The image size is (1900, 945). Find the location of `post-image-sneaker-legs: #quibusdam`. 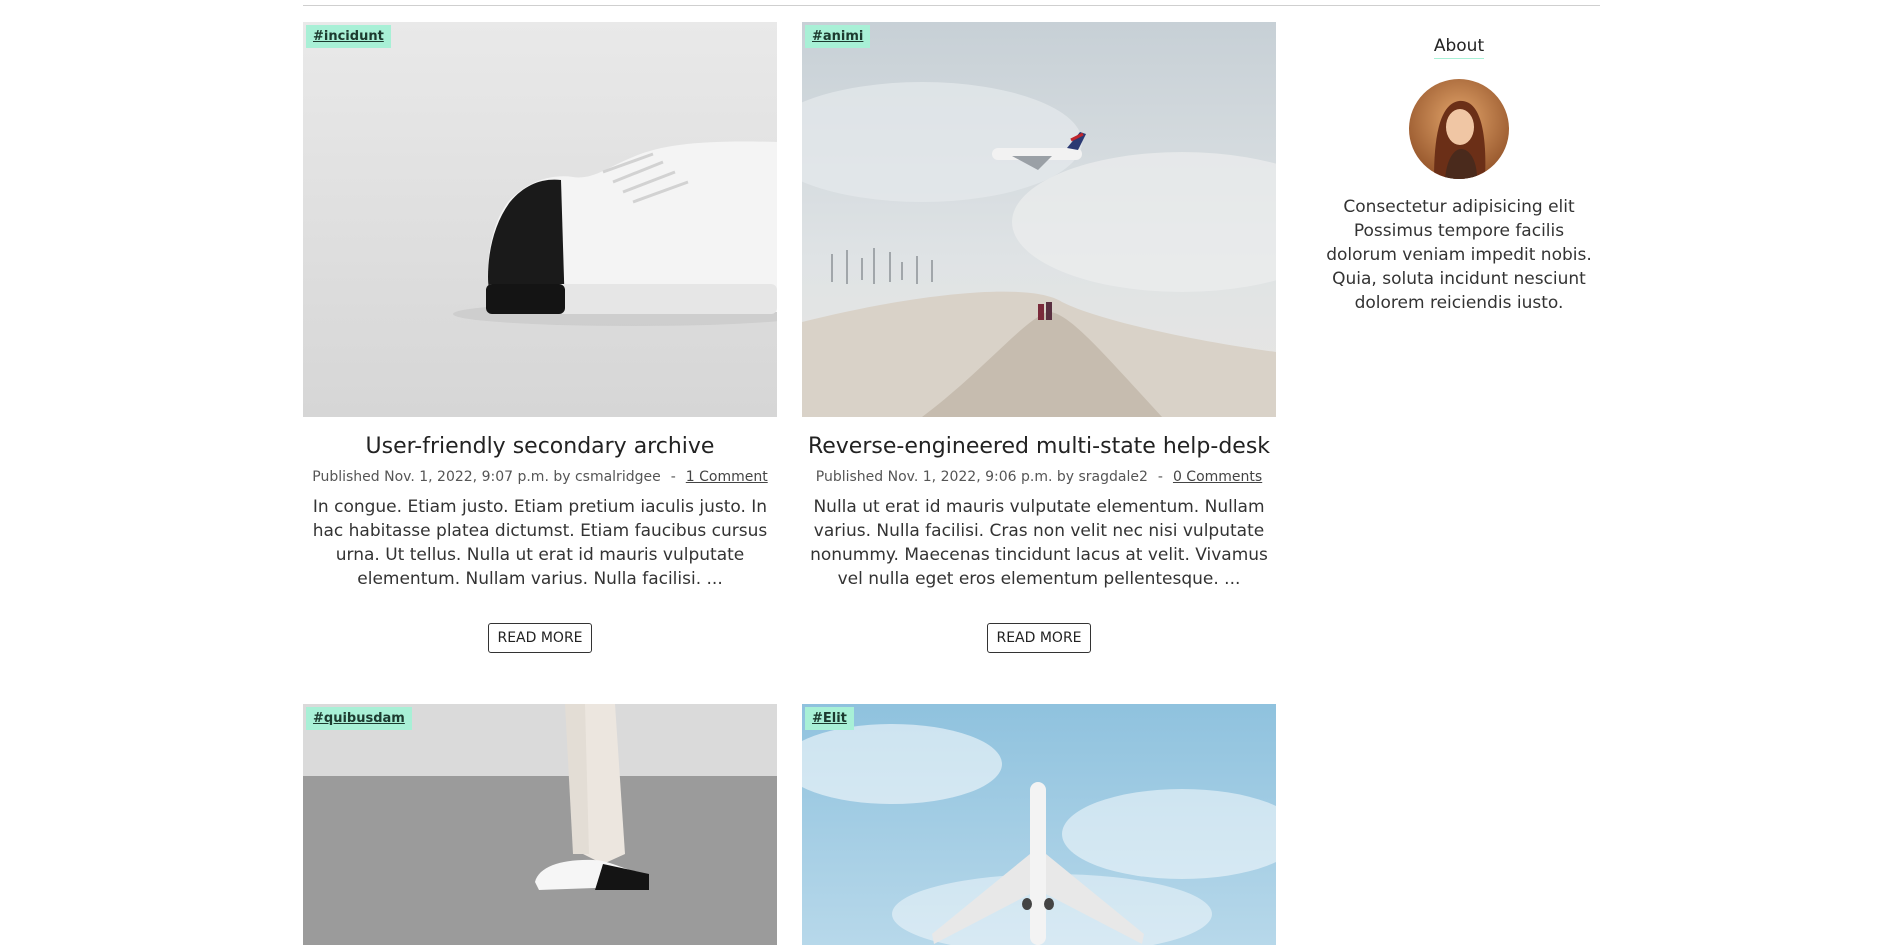

post-image-sneaker-legs: #quibusdam is located at coordinates (540, 824).